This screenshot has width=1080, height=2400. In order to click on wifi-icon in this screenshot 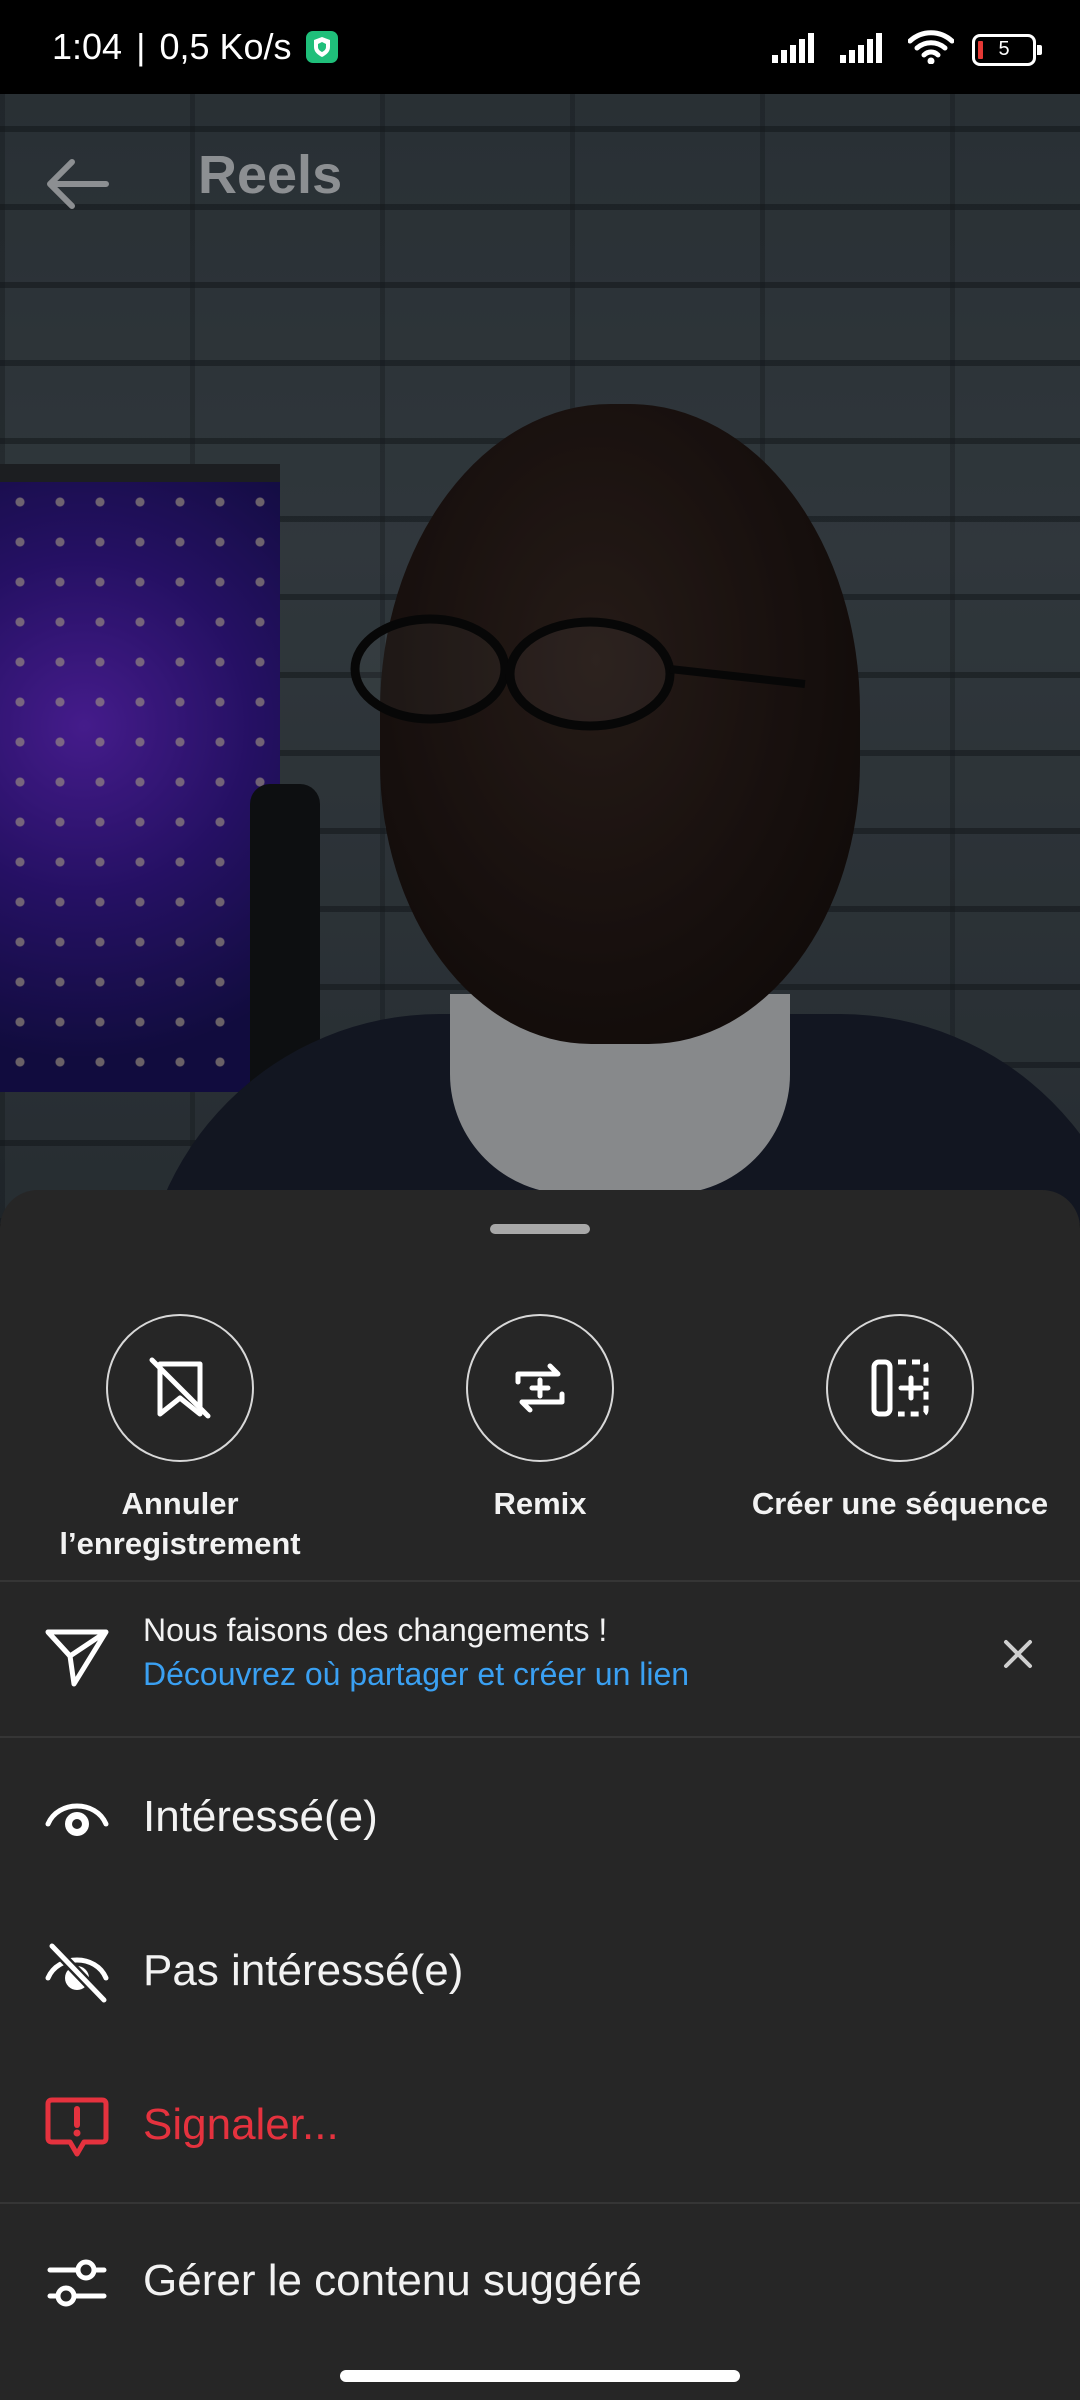, I will do `click(931, 49)`.